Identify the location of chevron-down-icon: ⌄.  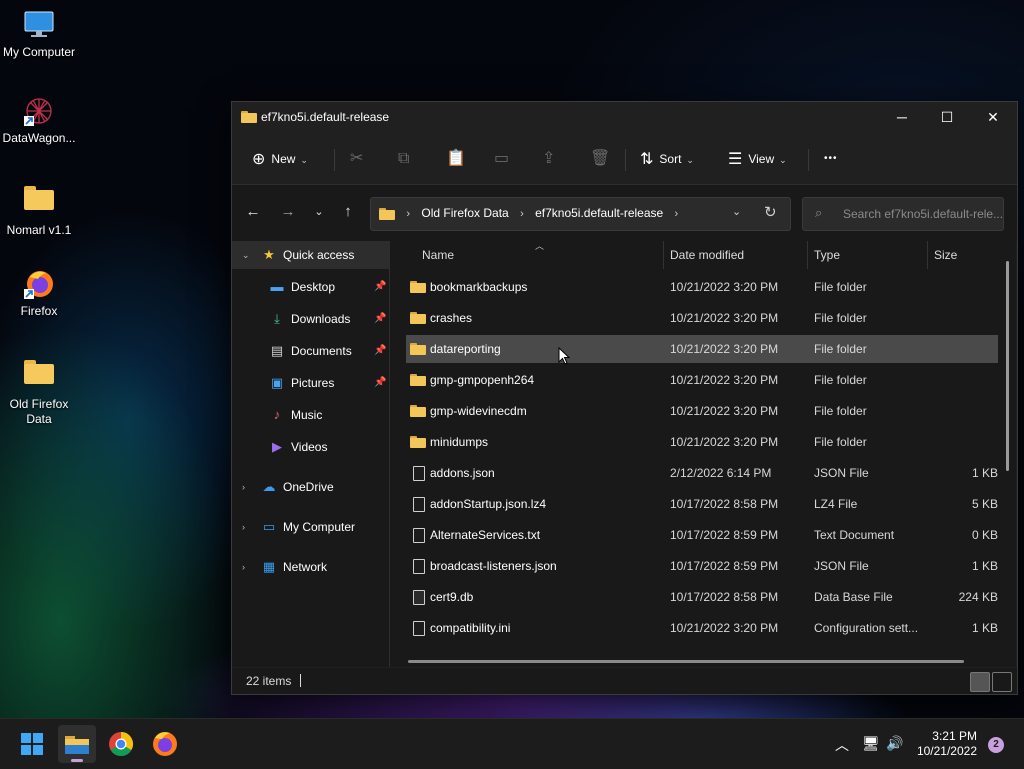
(246, 255).